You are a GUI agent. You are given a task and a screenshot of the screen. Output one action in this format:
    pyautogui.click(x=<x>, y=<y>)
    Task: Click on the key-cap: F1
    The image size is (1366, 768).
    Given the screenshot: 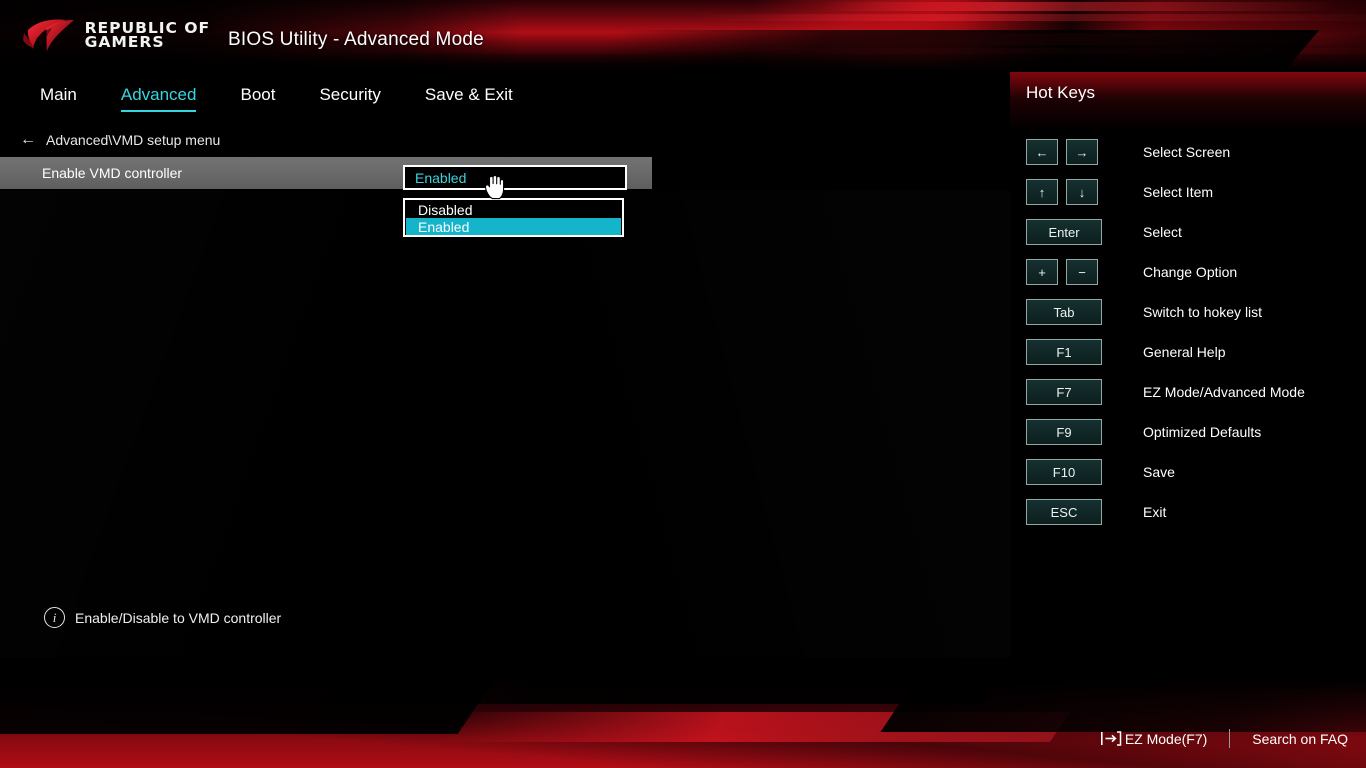 What is the action you would take?
    pyautogui.click(x=1064, y=352)
    